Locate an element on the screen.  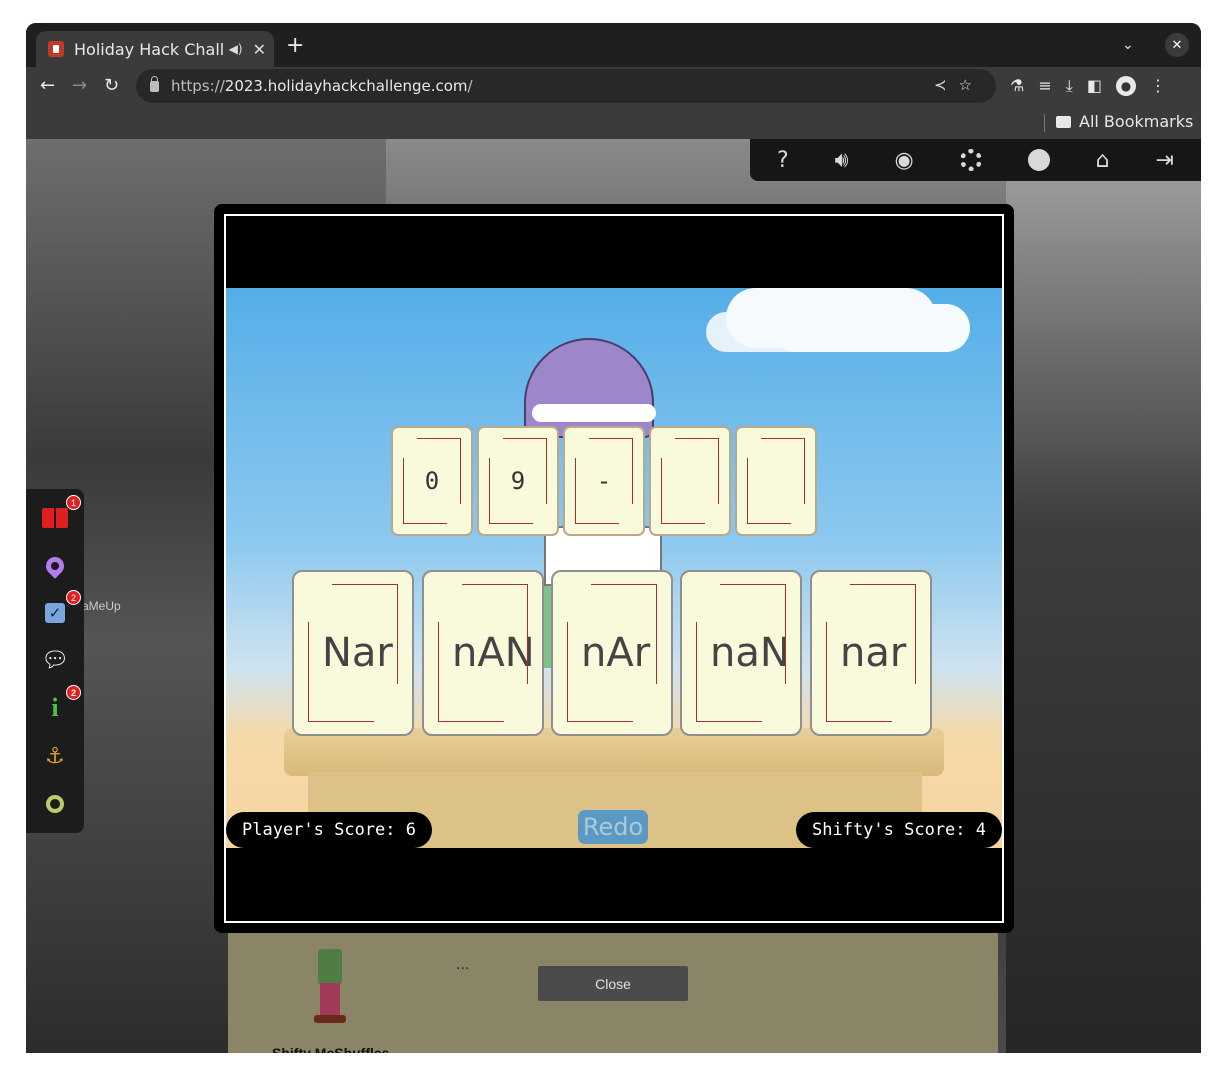
scene-label: aMeUp is located at coordinates (101, 606).